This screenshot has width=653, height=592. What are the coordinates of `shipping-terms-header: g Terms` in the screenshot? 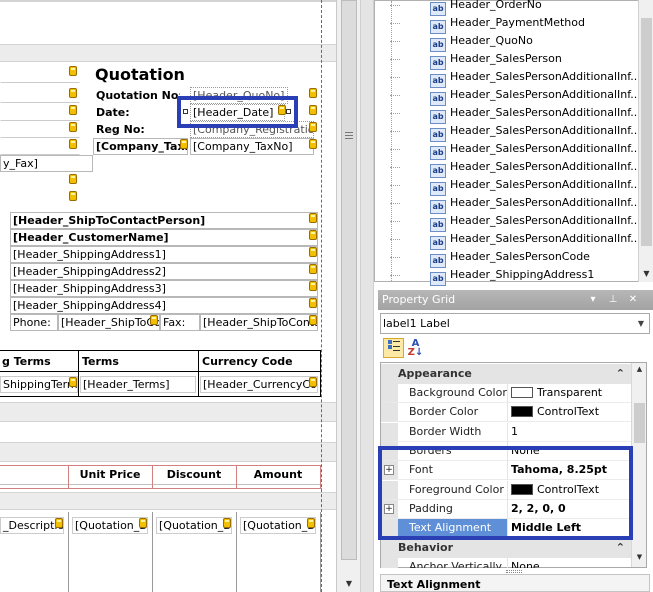 It's located at (38, 361).